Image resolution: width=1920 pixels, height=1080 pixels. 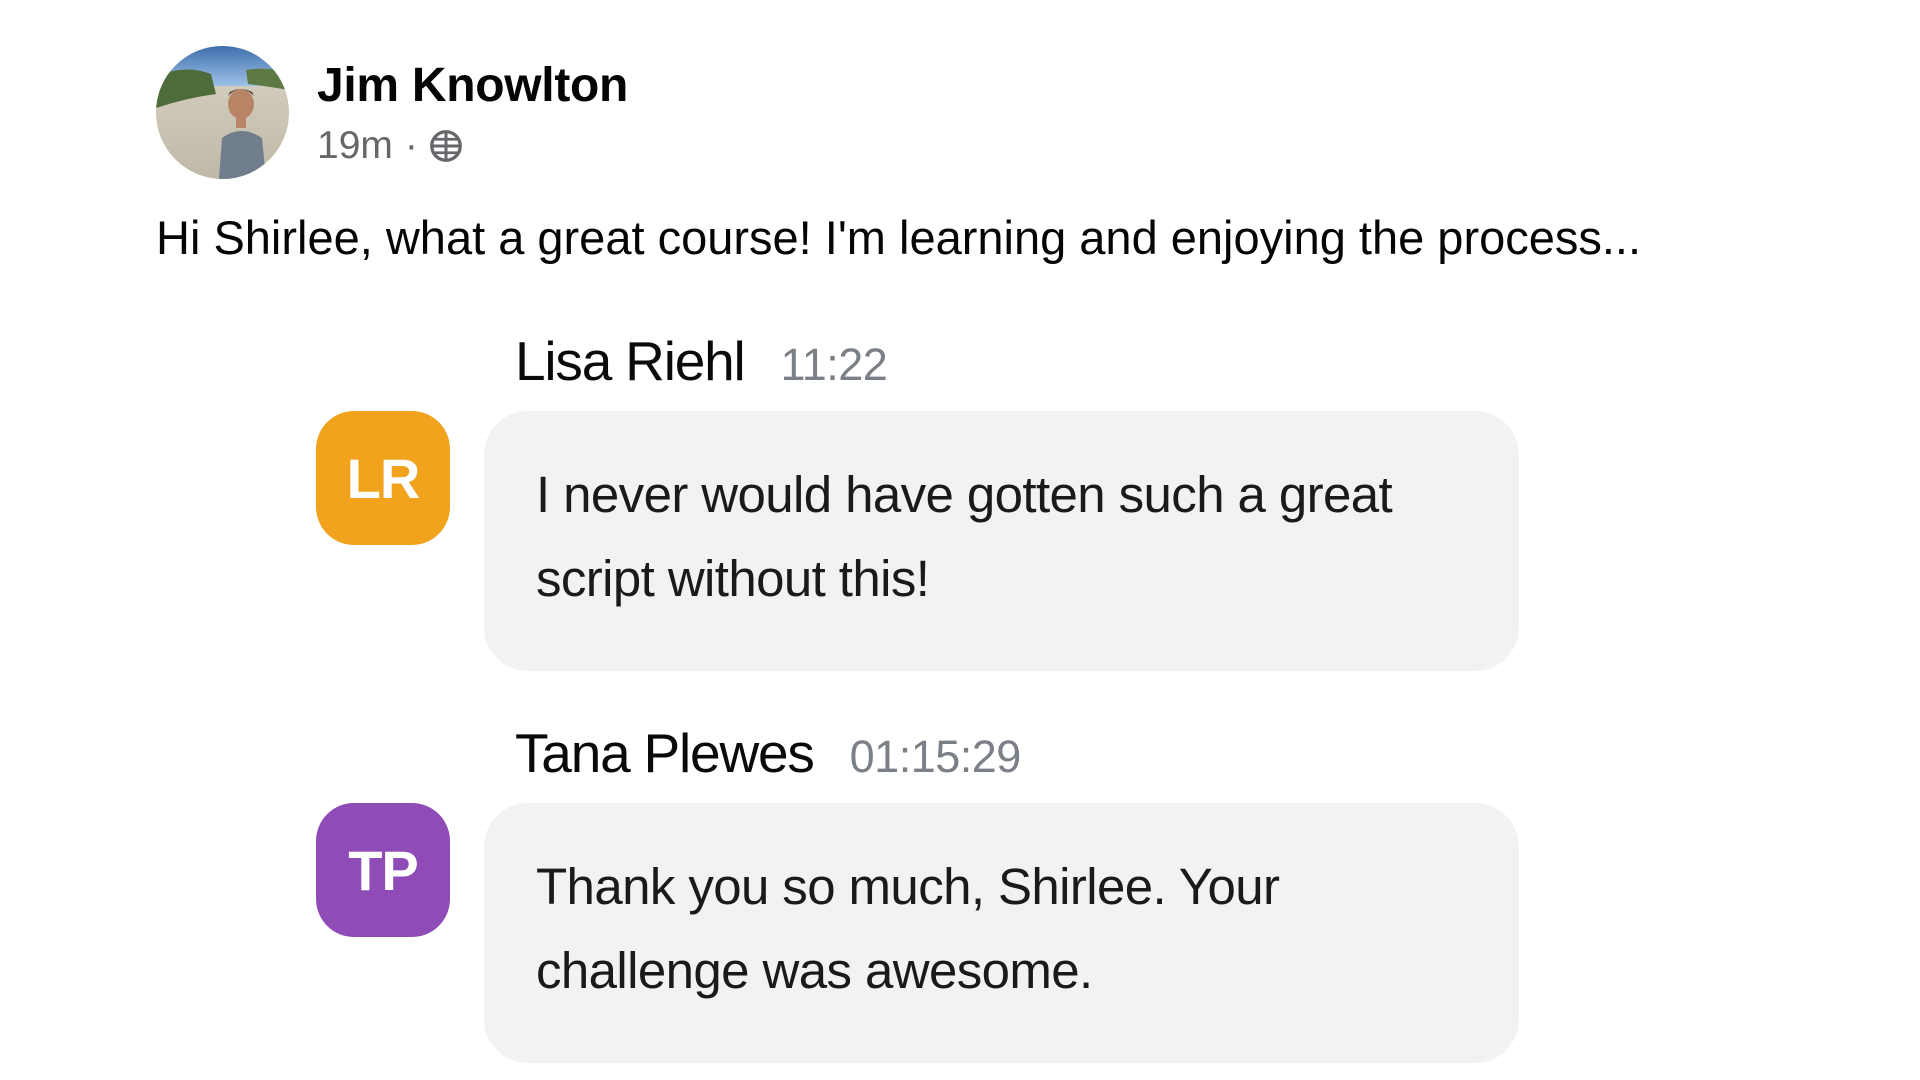 What do you see at coordinates (630, 361) in the screenshot?
I see `commenter-name: Lisa Riehl` at bounding box center [630, 361].